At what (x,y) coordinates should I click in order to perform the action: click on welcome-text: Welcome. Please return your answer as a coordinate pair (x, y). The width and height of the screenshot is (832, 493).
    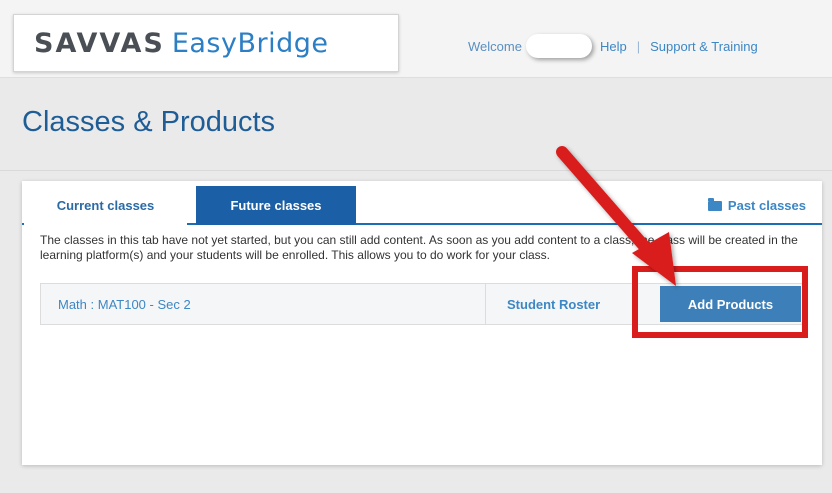
    Looking at the image, I should click on (495, 46).